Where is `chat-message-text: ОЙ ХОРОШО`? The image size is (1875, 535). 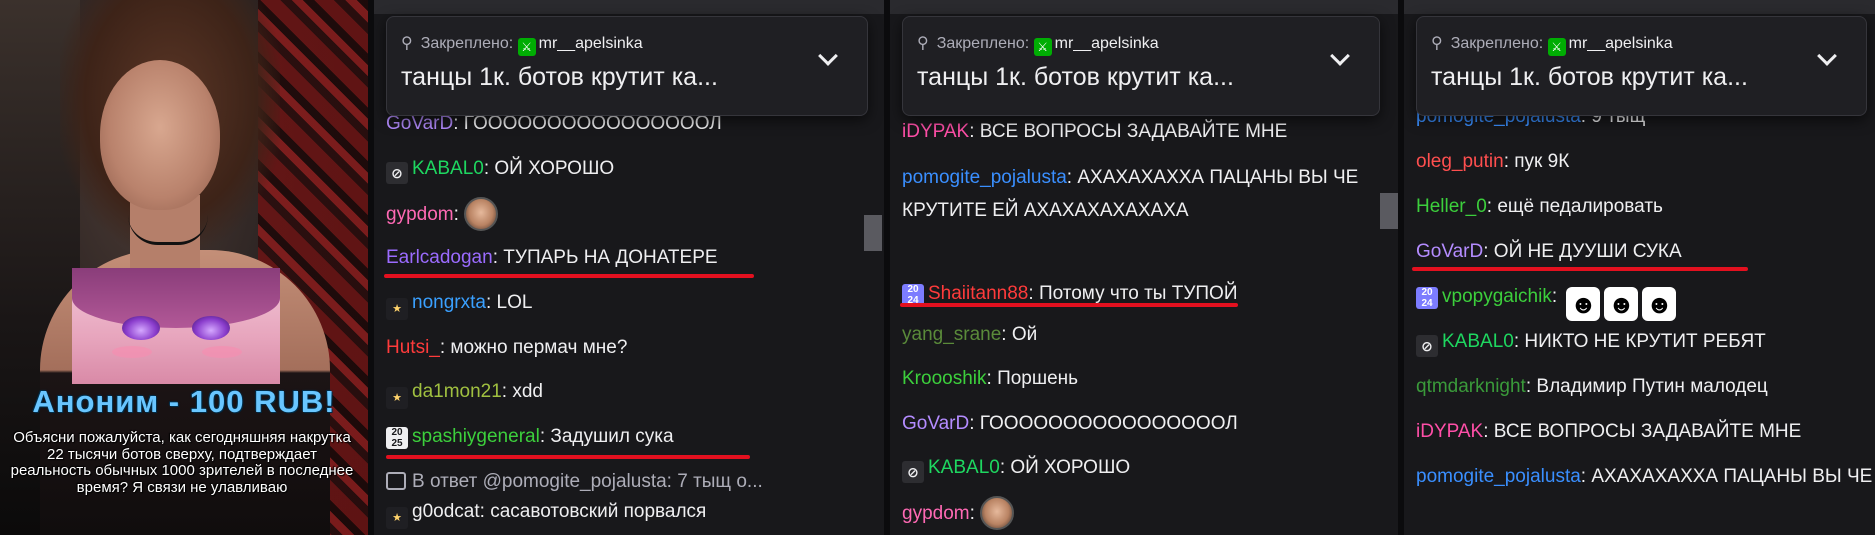 chat-message-text: ОЙ ХОРОШО is located at coordinates (1070, 467).